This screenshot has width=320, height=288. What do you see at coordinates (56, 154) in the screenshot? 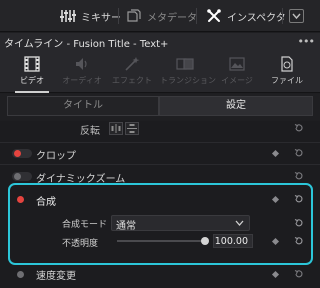
I see `crop-label: クロップ` at bounding box center [56, 154].